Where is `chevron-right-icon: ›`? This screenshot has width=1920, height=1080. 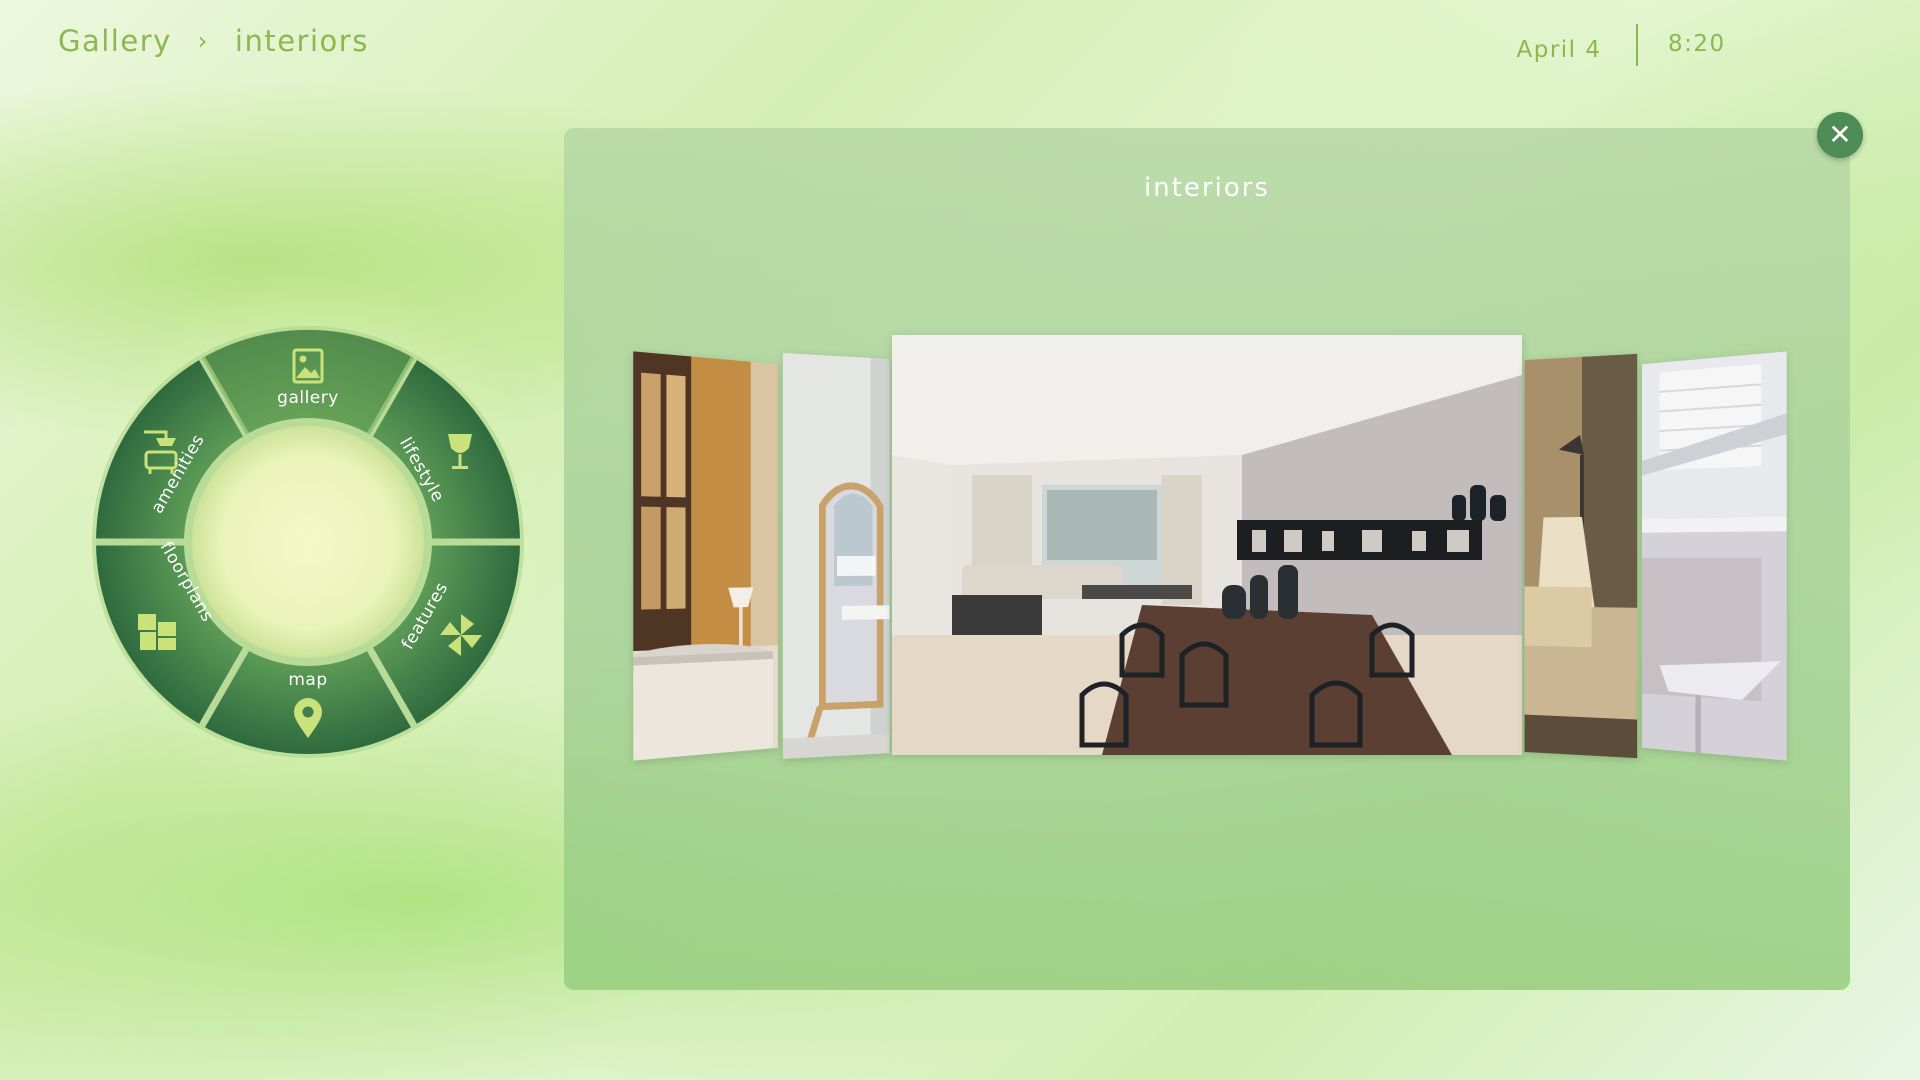
chevron-right-icon: › is located at coordinates (203, 41).